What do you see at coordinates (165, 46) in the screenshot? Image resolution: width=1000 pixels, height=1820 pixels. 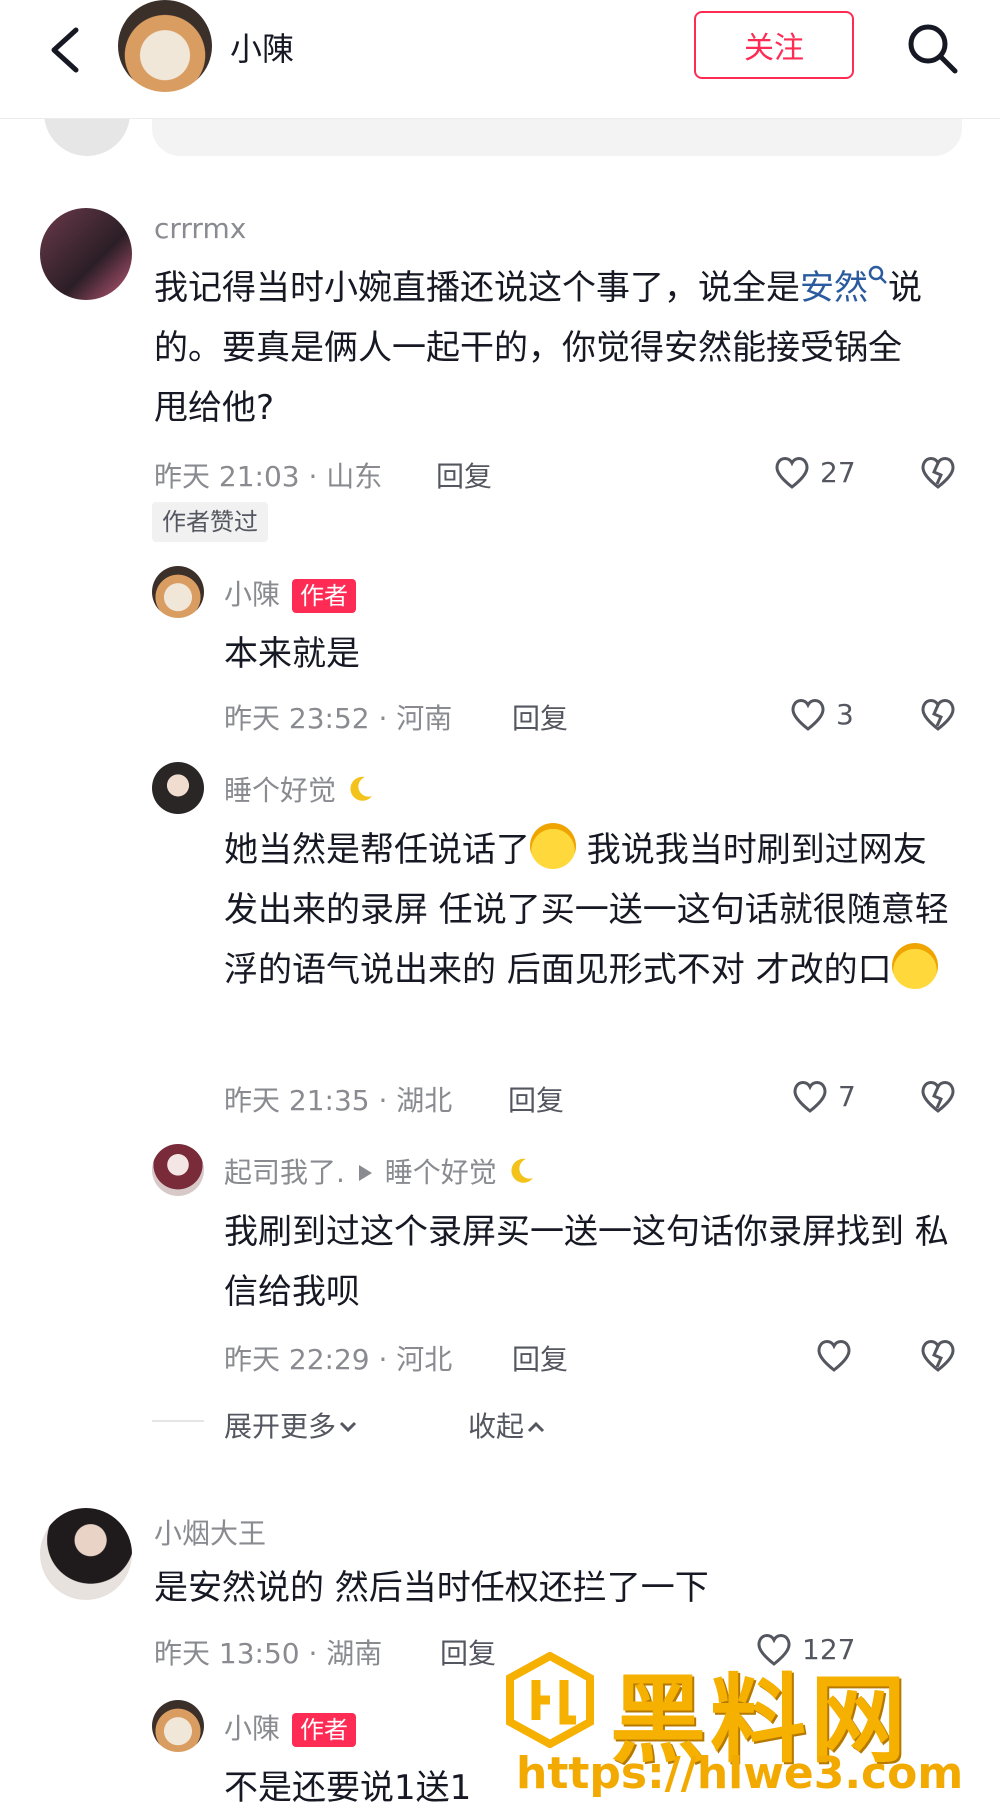 I see `header-avatar` at bounding box center [165, 46].